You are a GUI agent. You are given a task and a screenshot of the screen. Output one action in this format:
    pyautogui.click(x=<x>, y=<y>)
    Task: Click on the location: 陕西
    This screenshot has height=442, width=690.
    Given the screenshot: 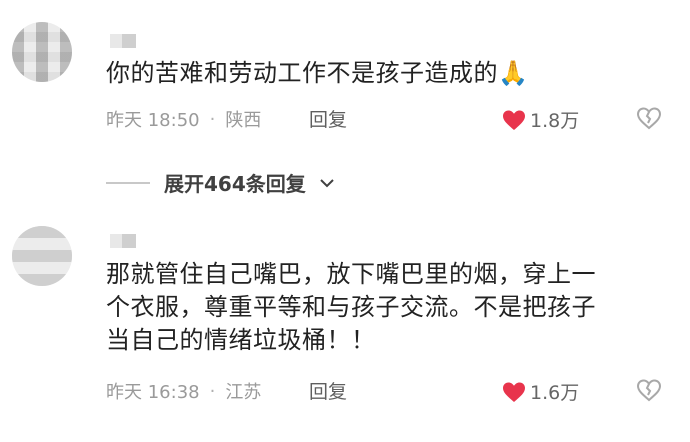 What is the action you would take?
    pyautogui.click(x=243, y=120)
    